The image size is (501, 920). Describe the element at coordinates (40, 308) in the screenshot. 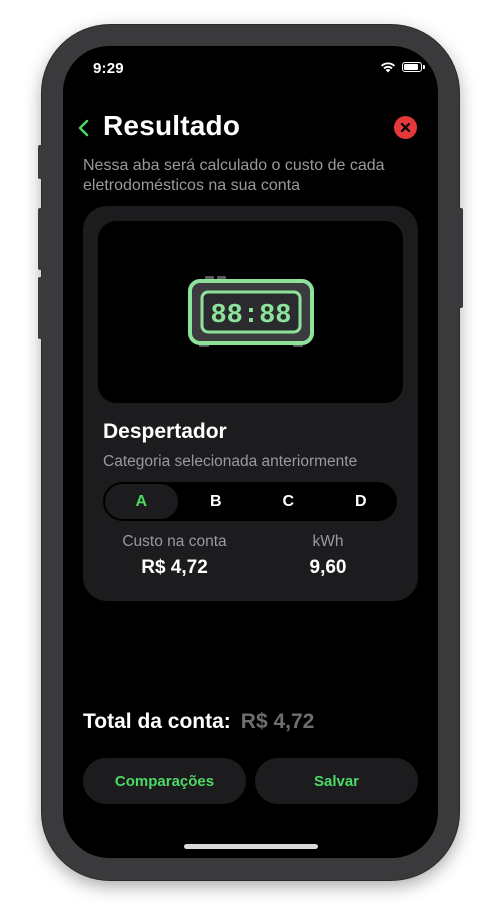

I see `volume-down-button` at that location.